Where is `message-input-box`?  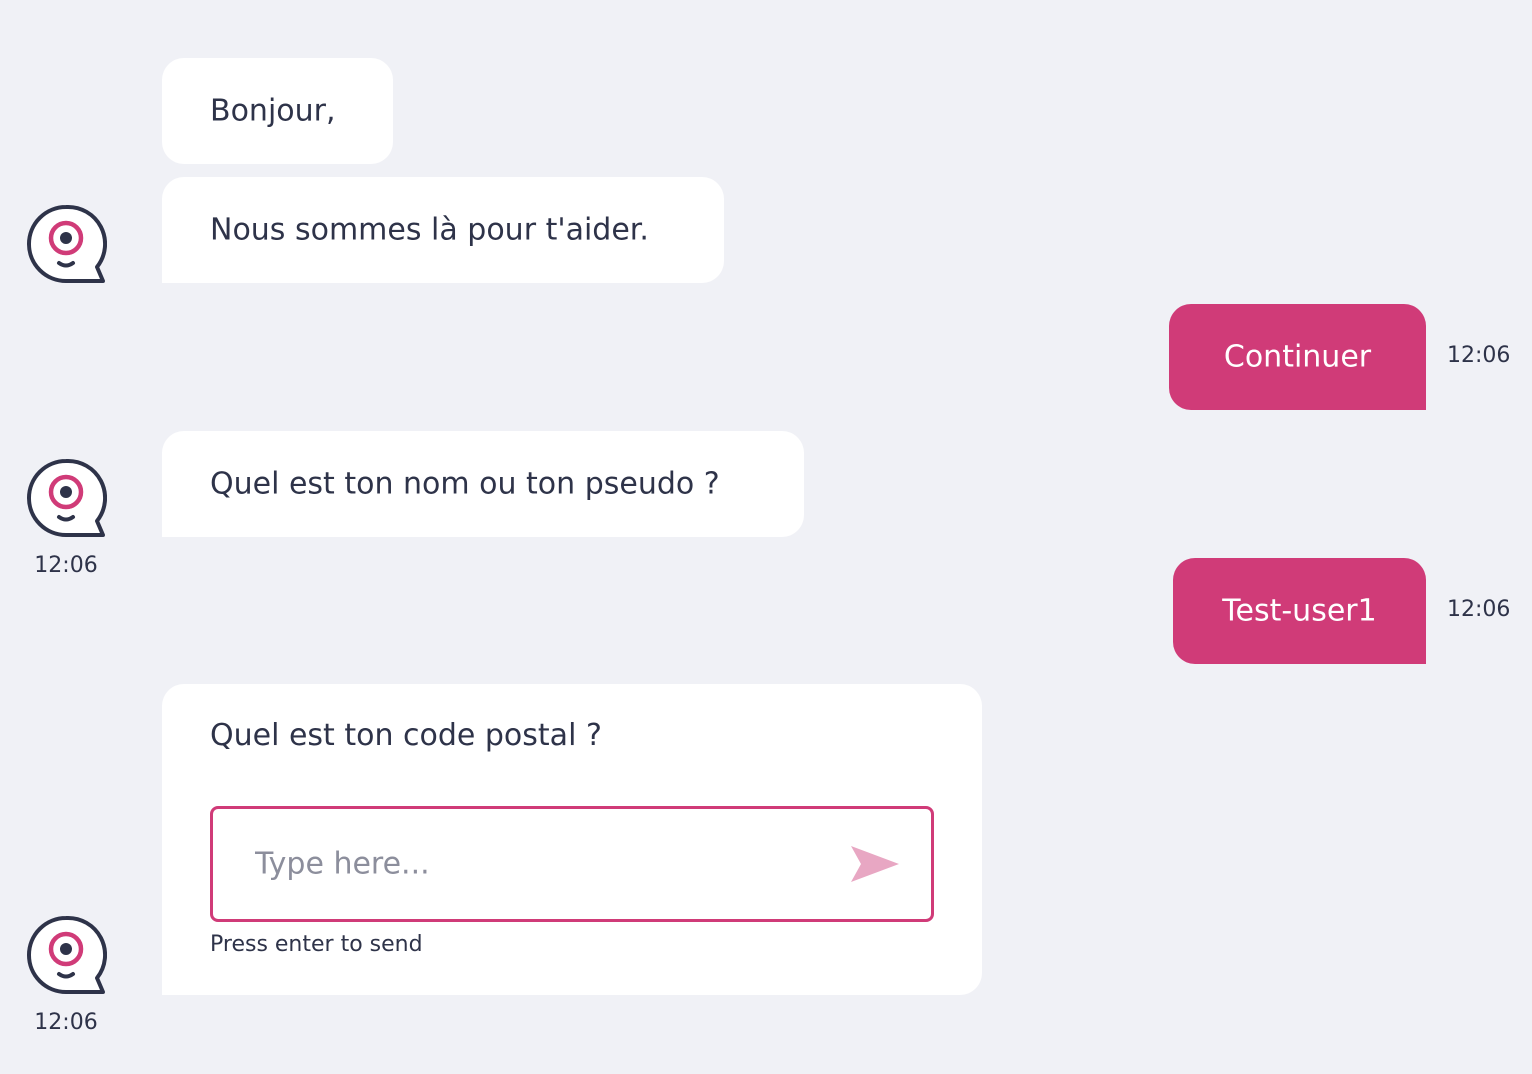 message-input-box is located at coordinates (572, 864).